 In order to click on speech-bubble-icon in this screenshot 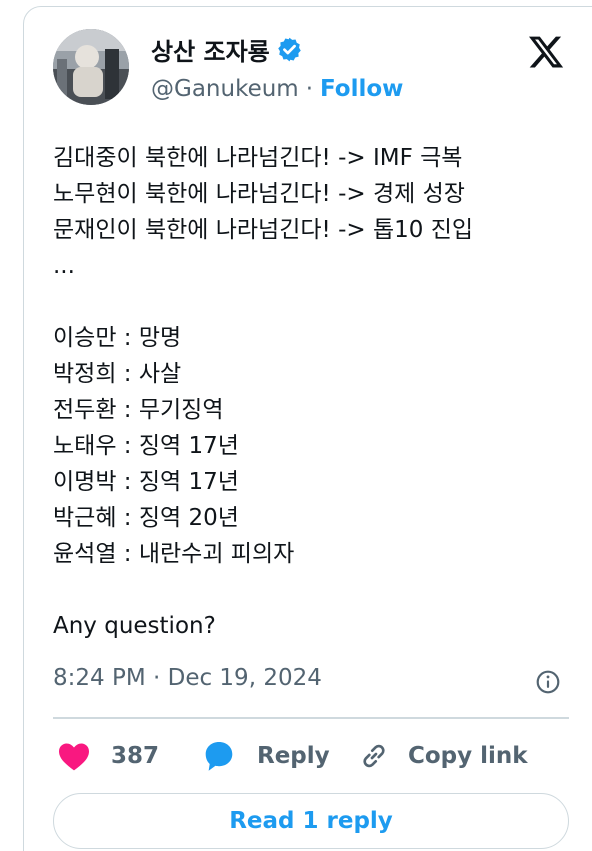, I will do `click(219, 756)`.